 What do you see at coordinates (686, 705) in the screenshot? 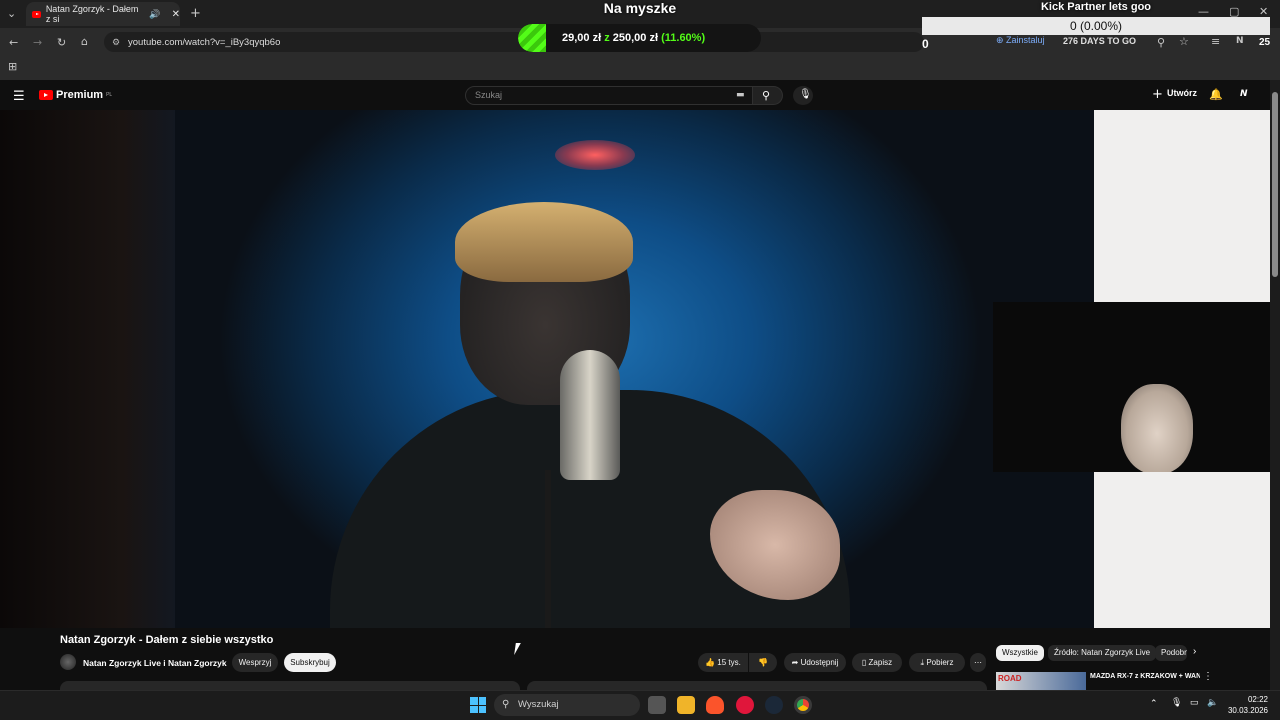
I see `file-explorer-icon` at bounding box center [686, 705].